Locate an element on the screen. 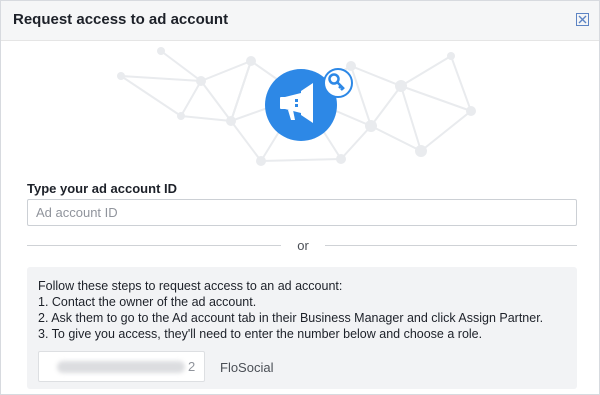  business-id-field: 2 is located at coordinates (121, 366).